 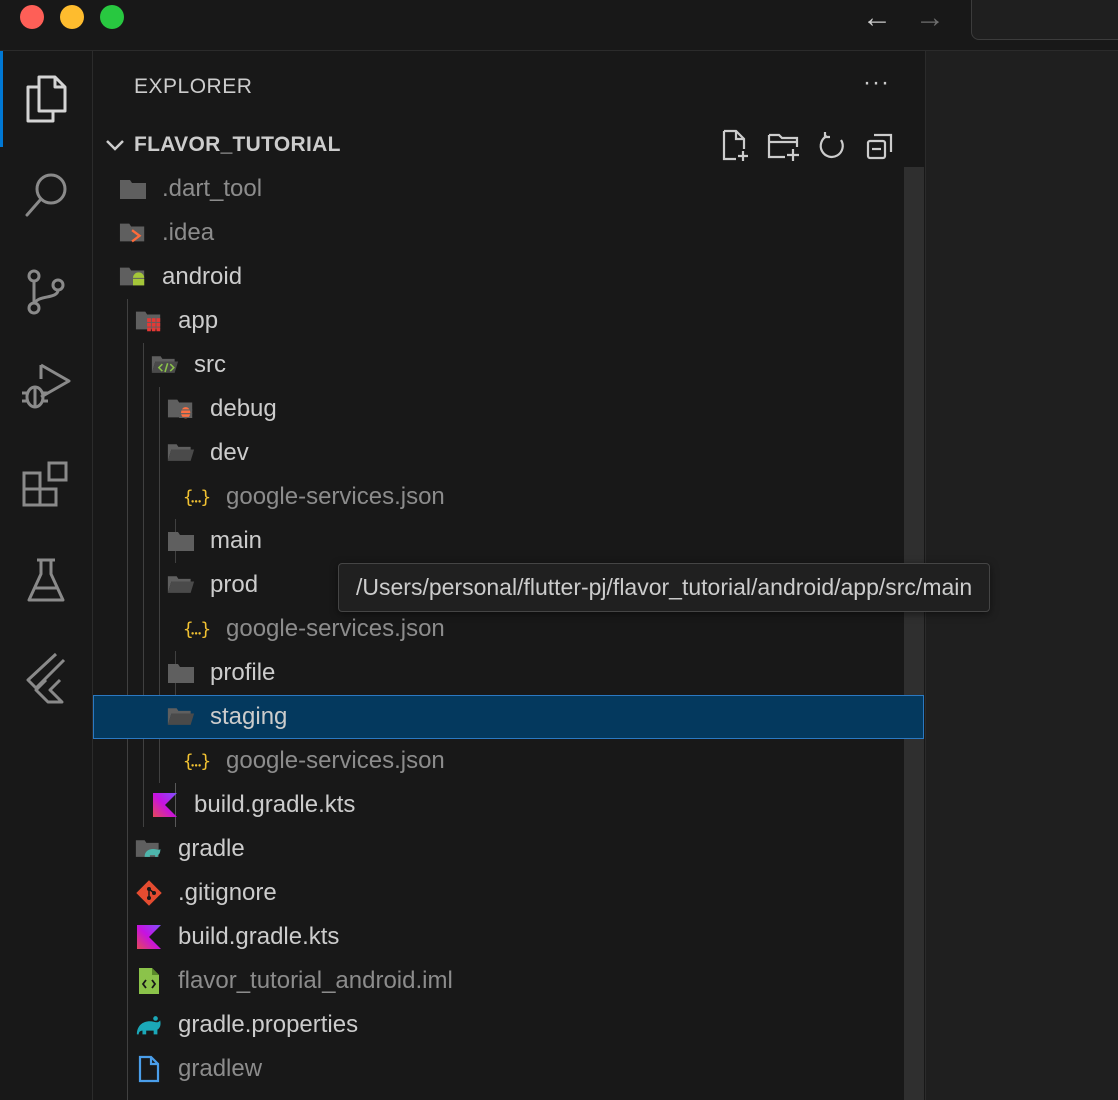 I want to click on arrow-right-icon: →, so click(x=930, y=18).